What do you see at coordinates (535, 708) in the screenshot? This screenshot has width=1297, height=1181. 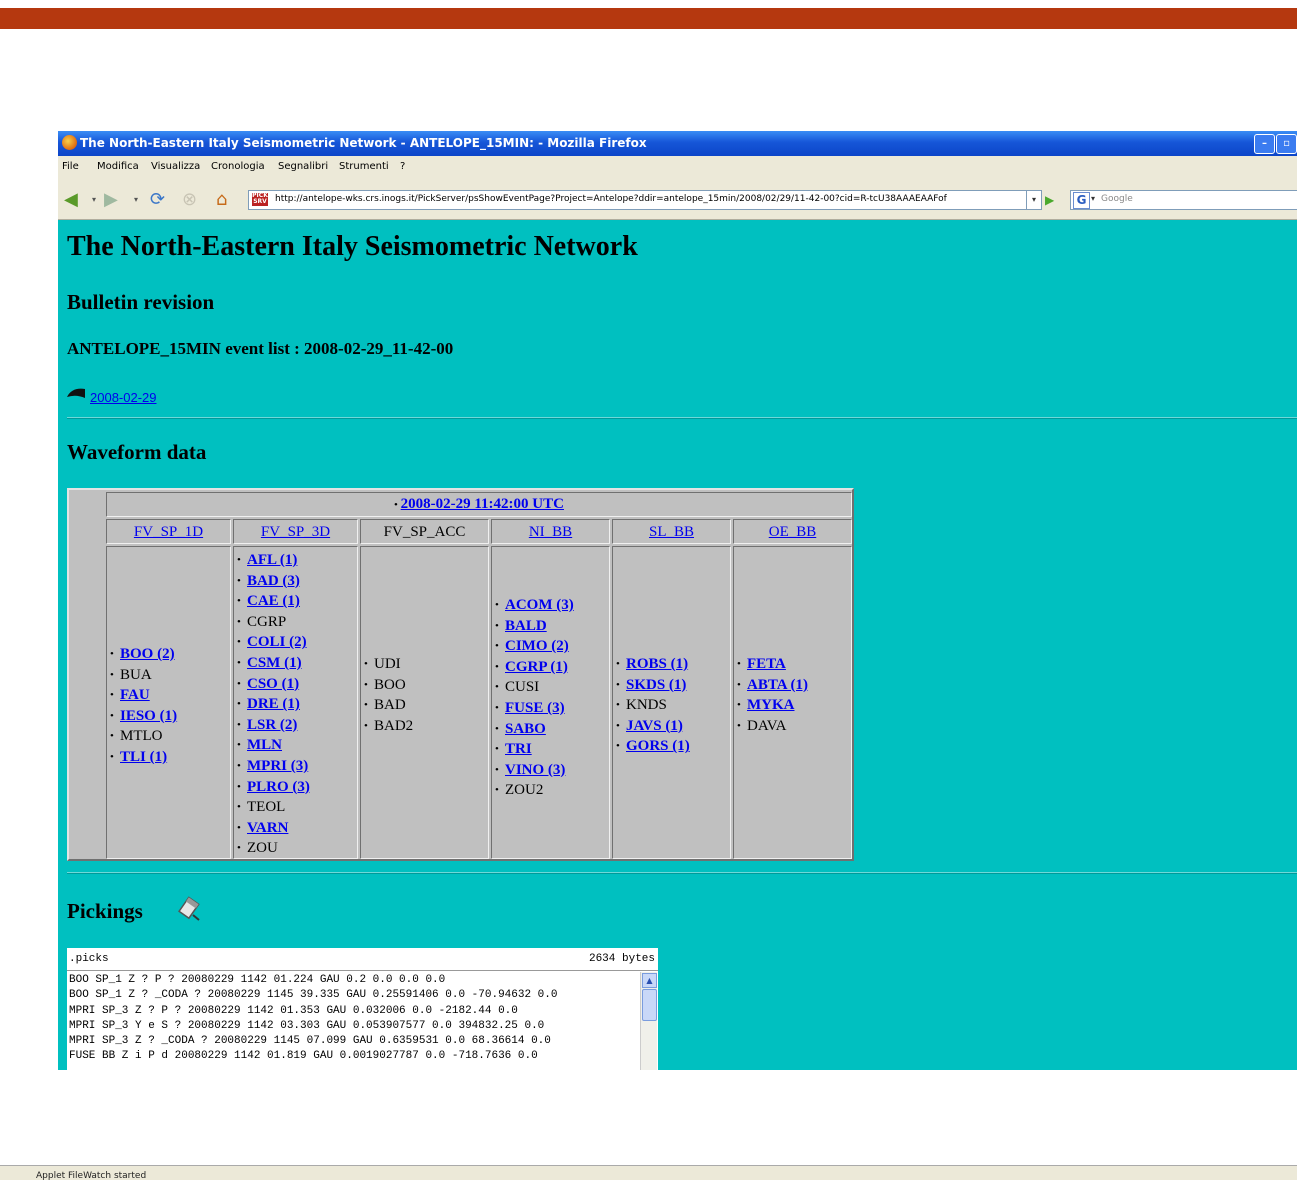 I see `station-link: FUSE (3)` at bounding box center [535, 708].